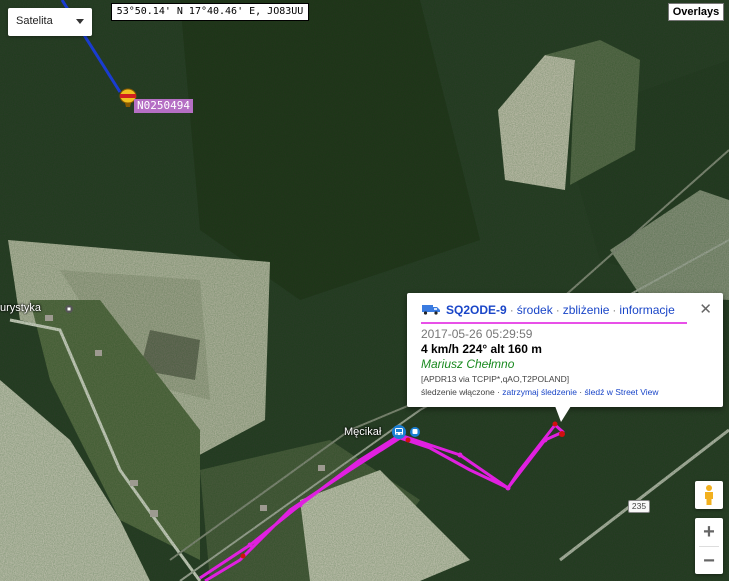  What do you see at coordinates (363, 432) in the screenshot?
I see `place-label-mecikal: Męcikał` at bounding box center [363, 432].